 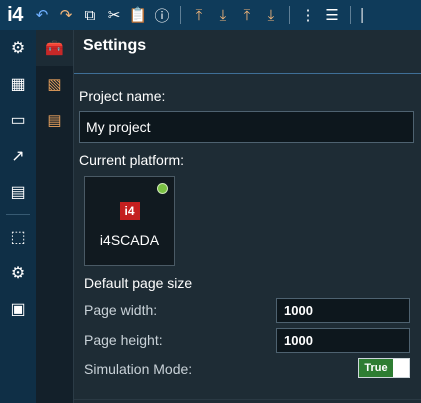 I want to click on platform-card-i4scada: i4 i4SCADA, so click(x=129, y=221).